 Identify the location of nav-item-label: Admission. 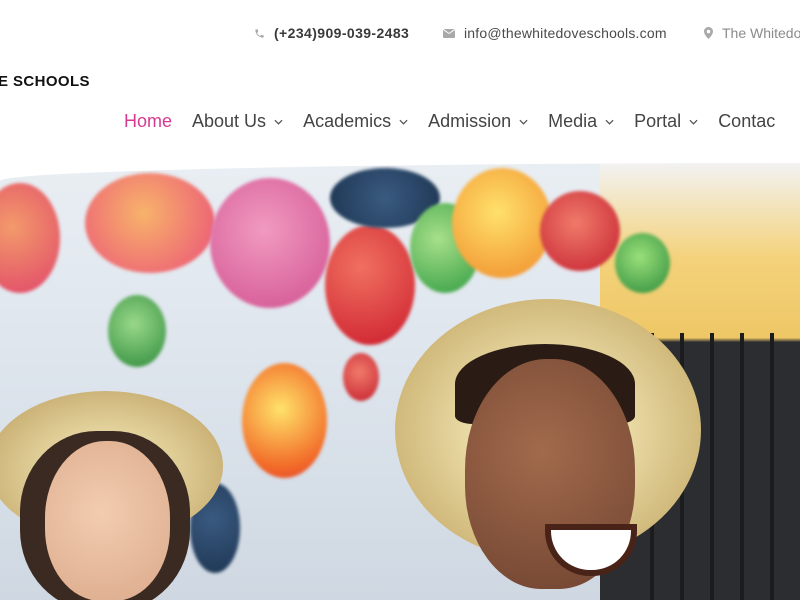
(470, 121).